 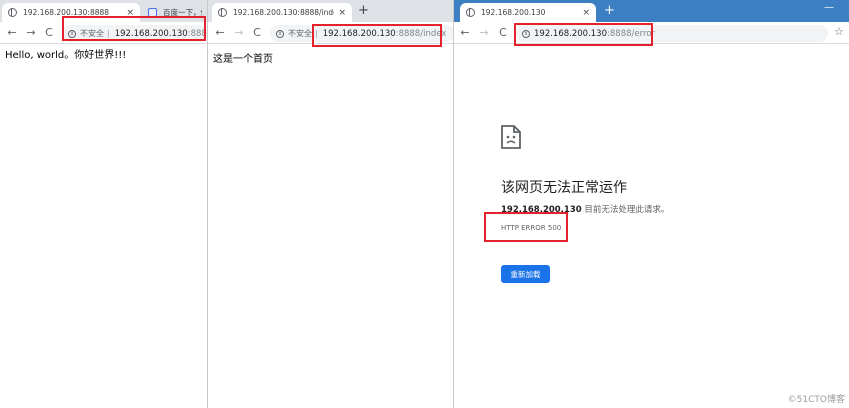 I want to click on reload-page-button: 重新加载, so click(x=525, y=274).